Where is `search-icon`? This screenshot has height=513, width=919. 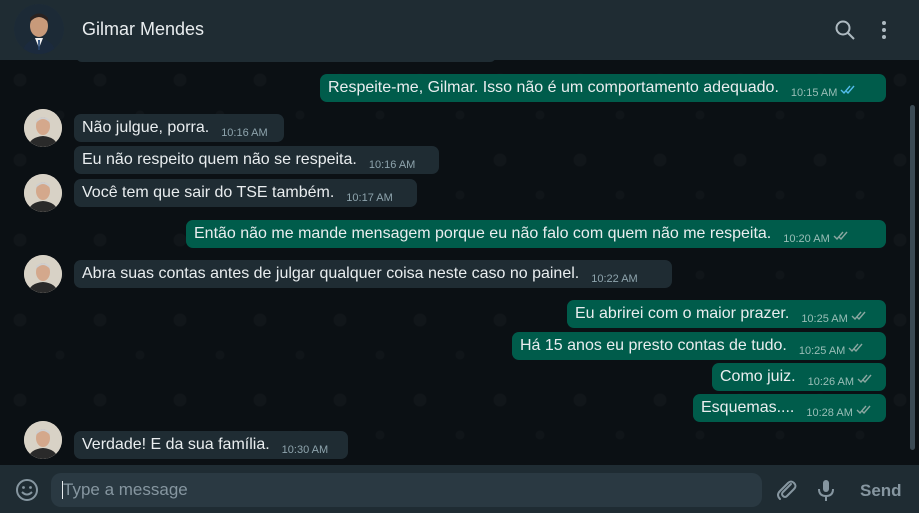
search-icon is located at coordinates (845, 30).